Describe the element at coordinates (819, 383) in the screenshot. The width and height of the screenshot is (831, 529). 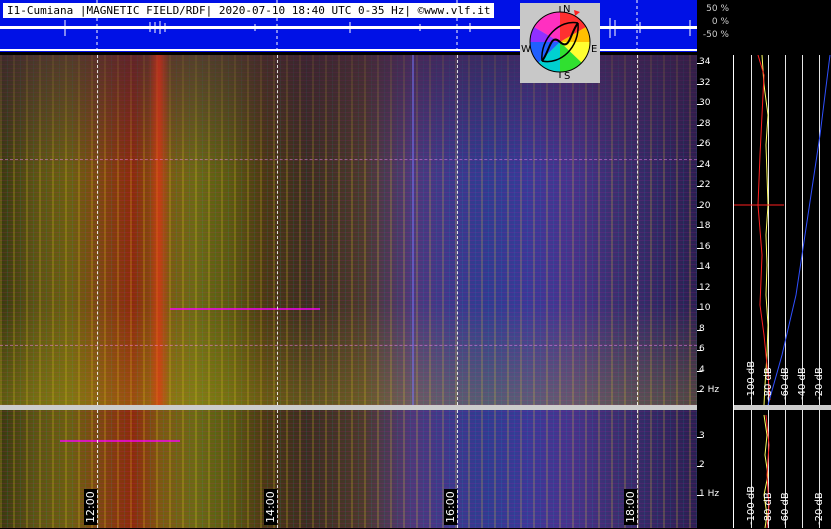
I see `db-label-20: -20 dB` at that location.